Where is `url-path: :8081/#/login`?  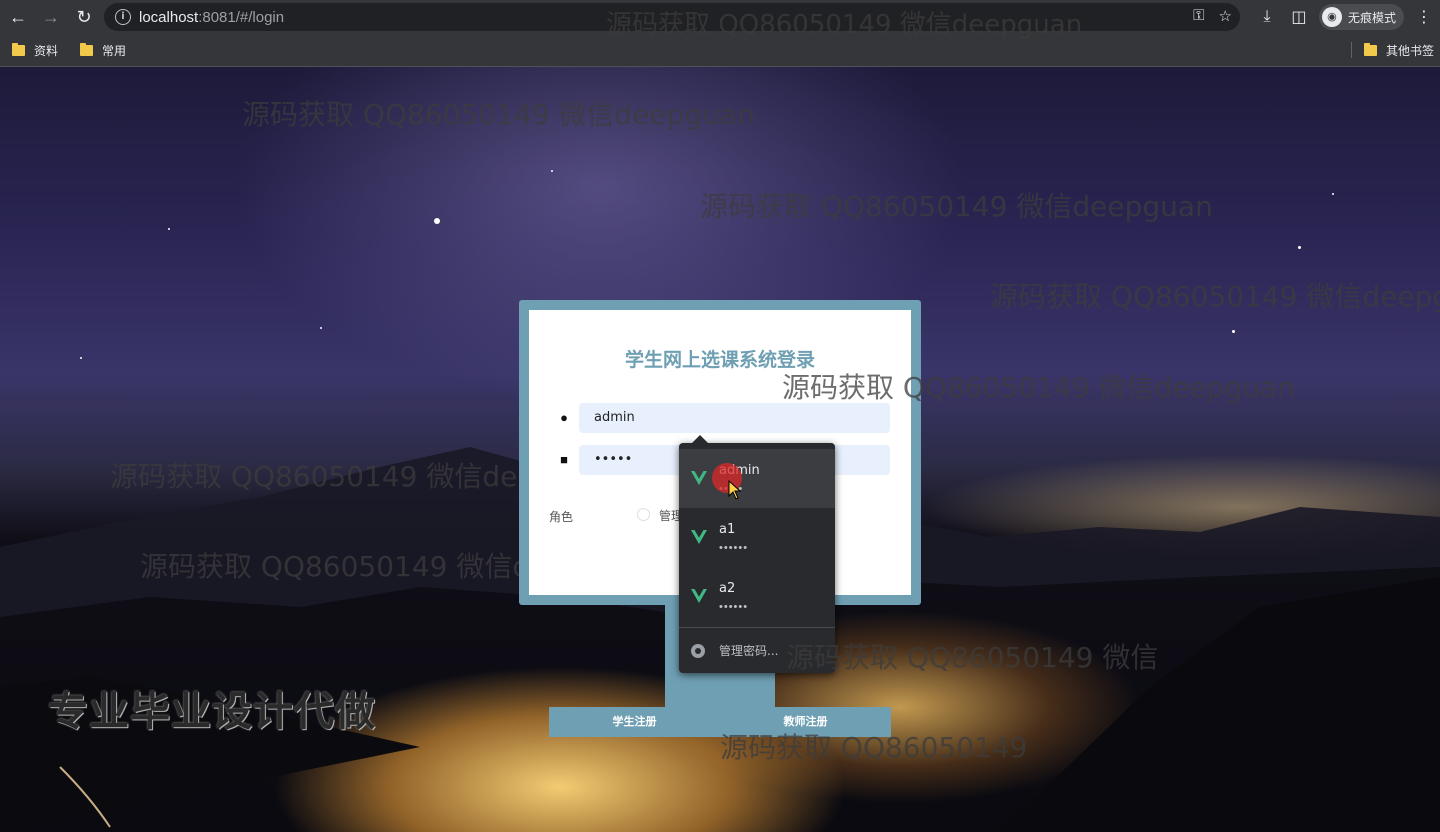
url-path: :8081/#/login is located at coordinates (241, 17).